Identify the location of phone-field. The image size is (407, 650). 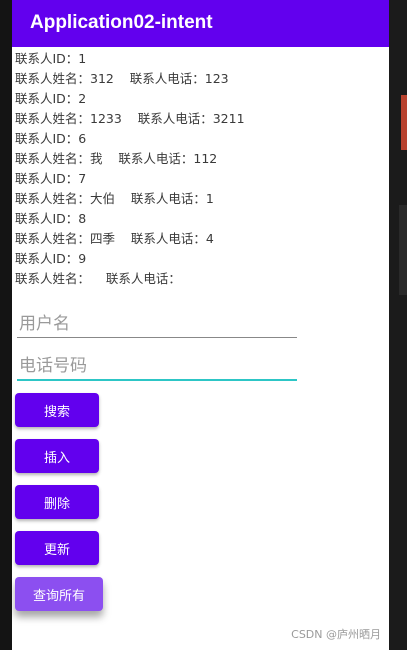
(158, 367).